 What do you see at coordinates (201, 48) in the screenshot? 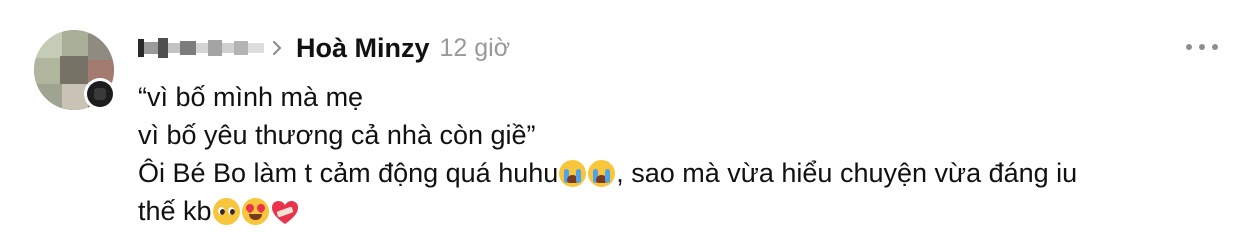
I see `masked-username` at bounding box center [201, 48].